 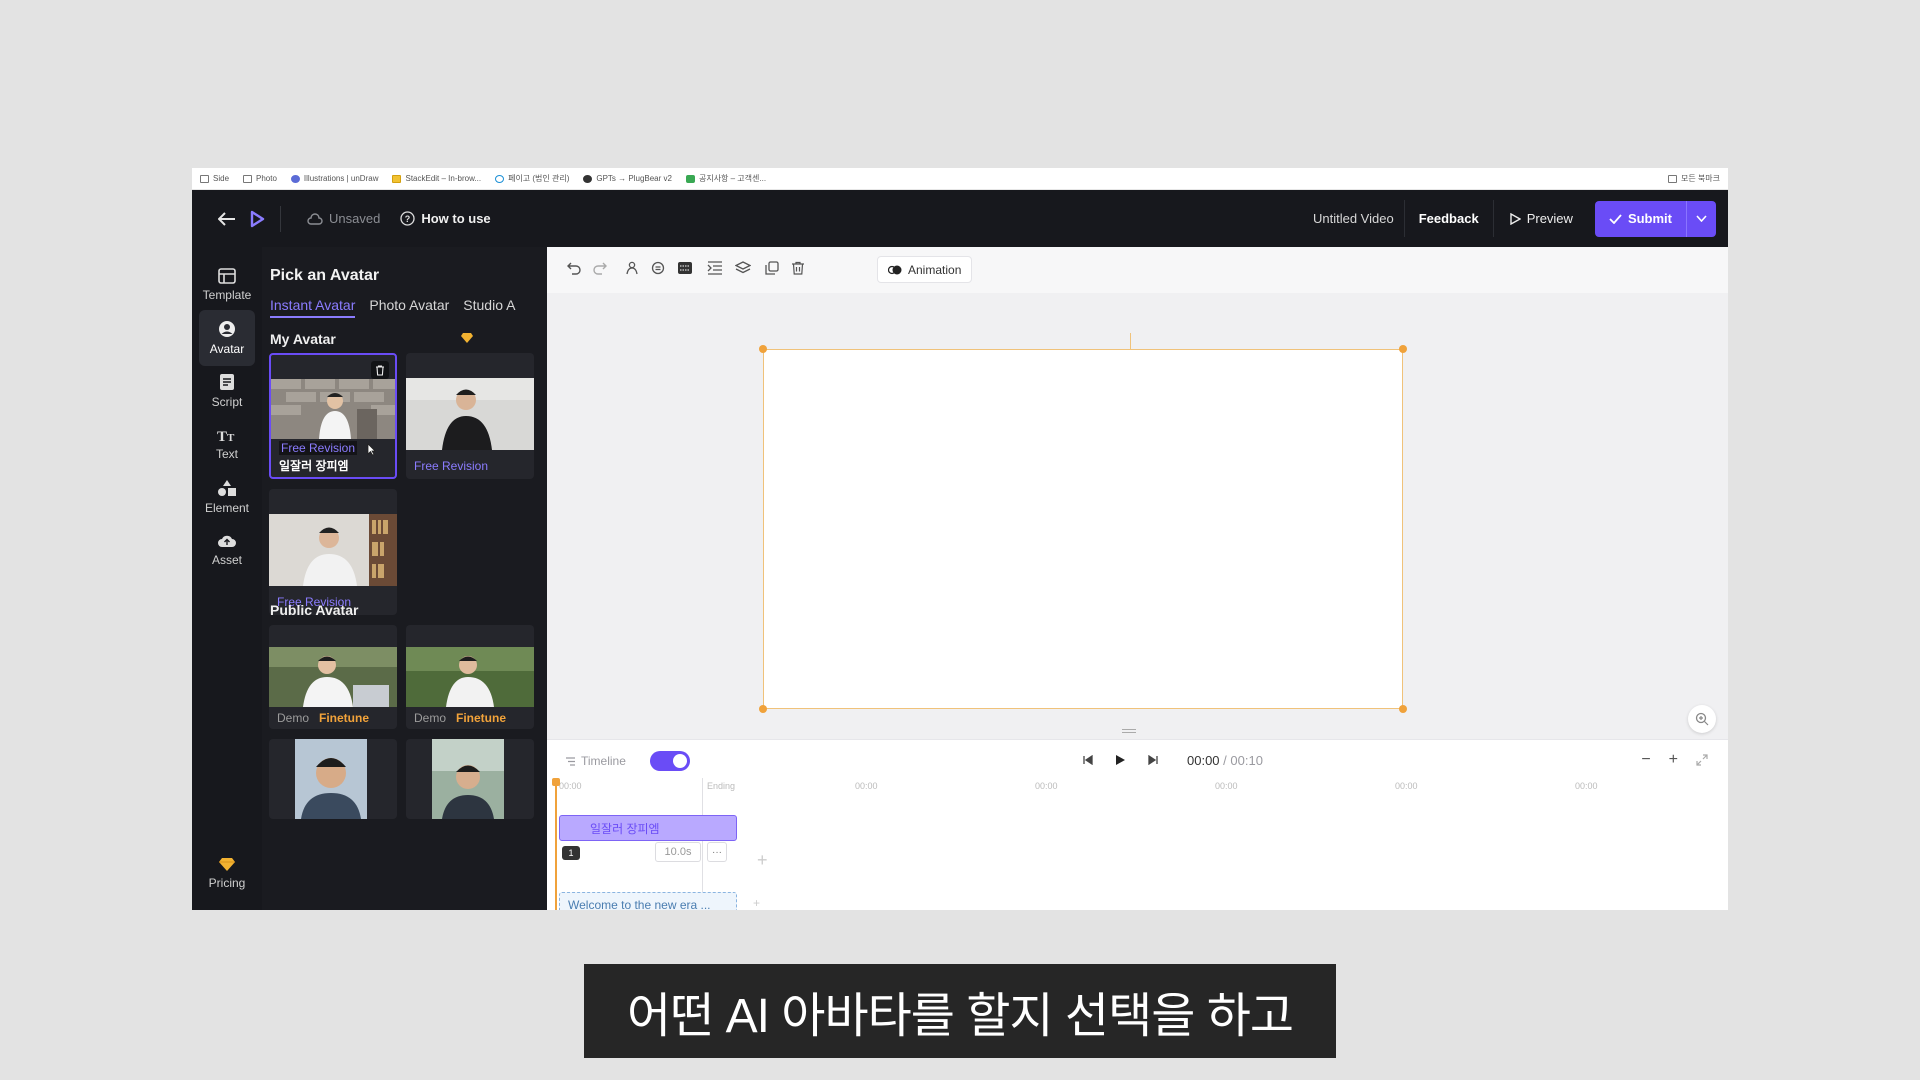 I want to click on timeline-label: Timeline, so click(x=595, y=761).